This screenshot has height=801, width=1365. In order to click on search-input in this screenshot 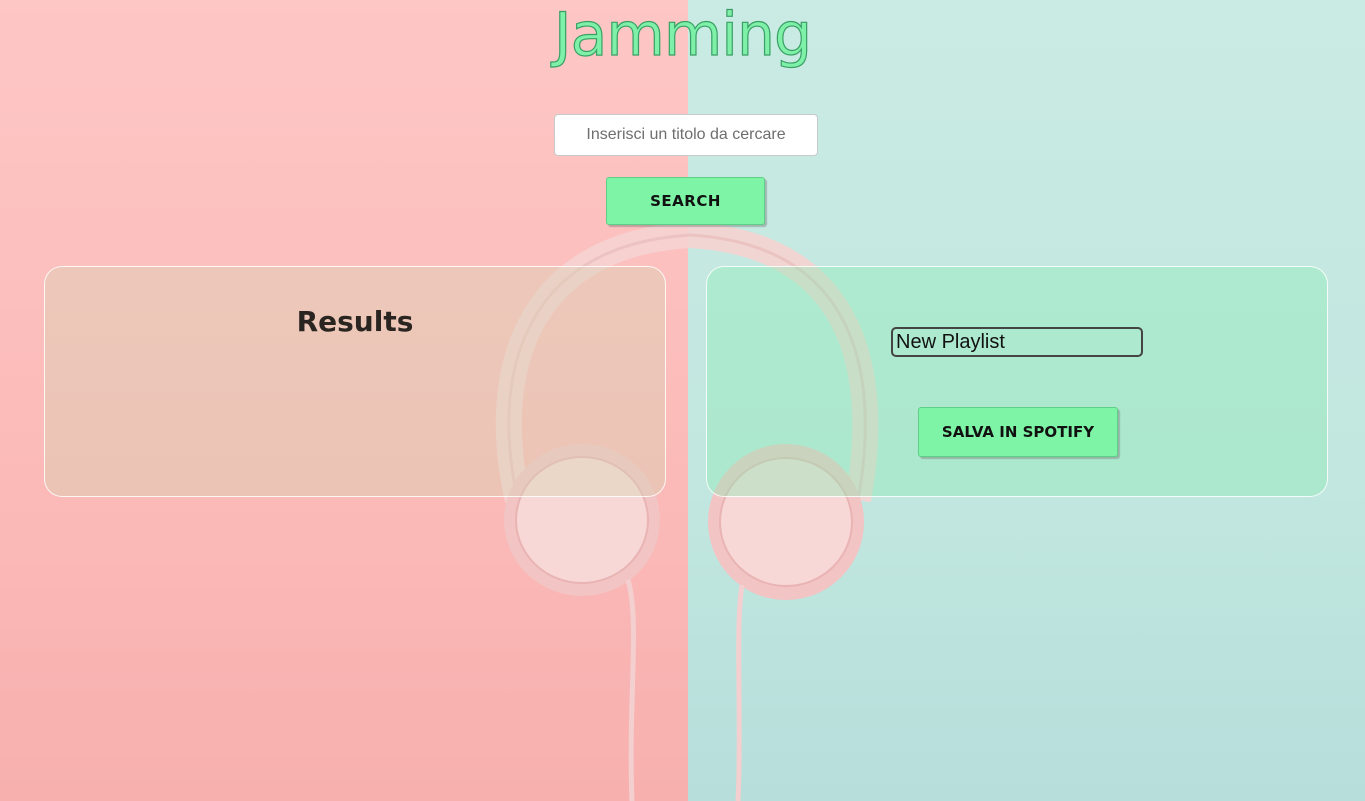, I will do `click(686, 135)`.